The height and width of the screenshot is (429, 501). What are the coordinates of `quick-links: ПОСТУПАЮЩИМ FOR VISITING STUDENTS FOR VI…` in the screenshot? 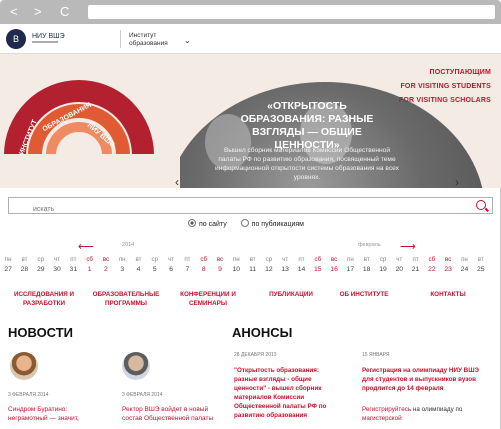 It's located at (445, 87).